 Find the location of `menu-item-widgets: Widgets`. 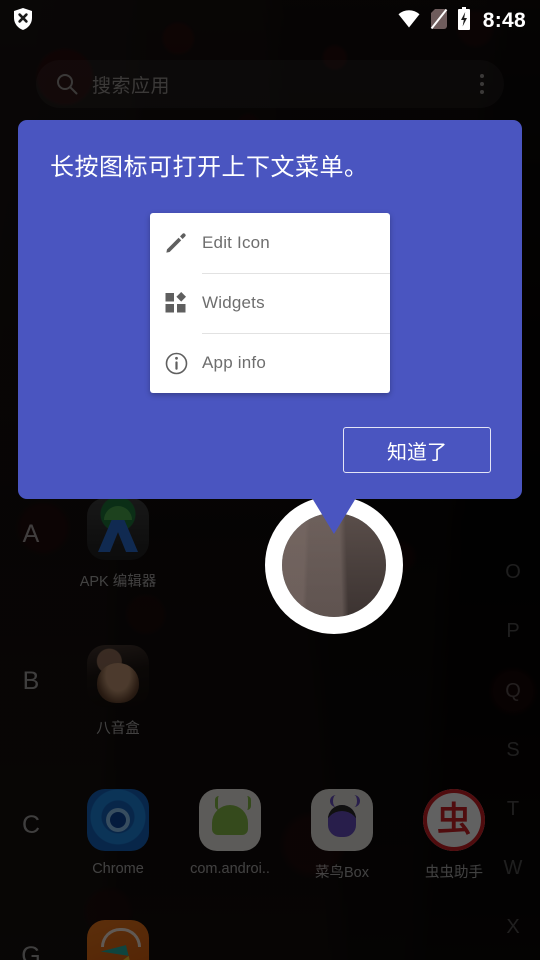

menu-item-widgets: Widgets is located at coordinates (270, 303).